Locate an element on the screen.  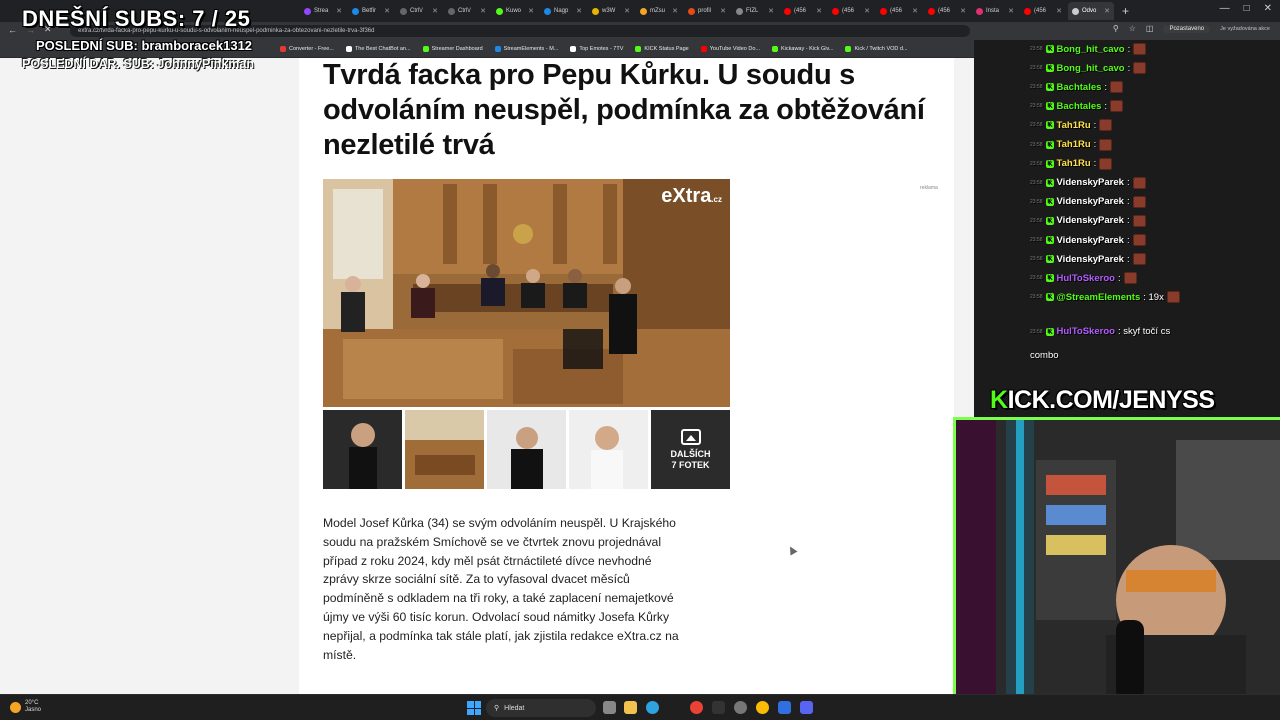
edge-icon is located at coordinates (652, 707).